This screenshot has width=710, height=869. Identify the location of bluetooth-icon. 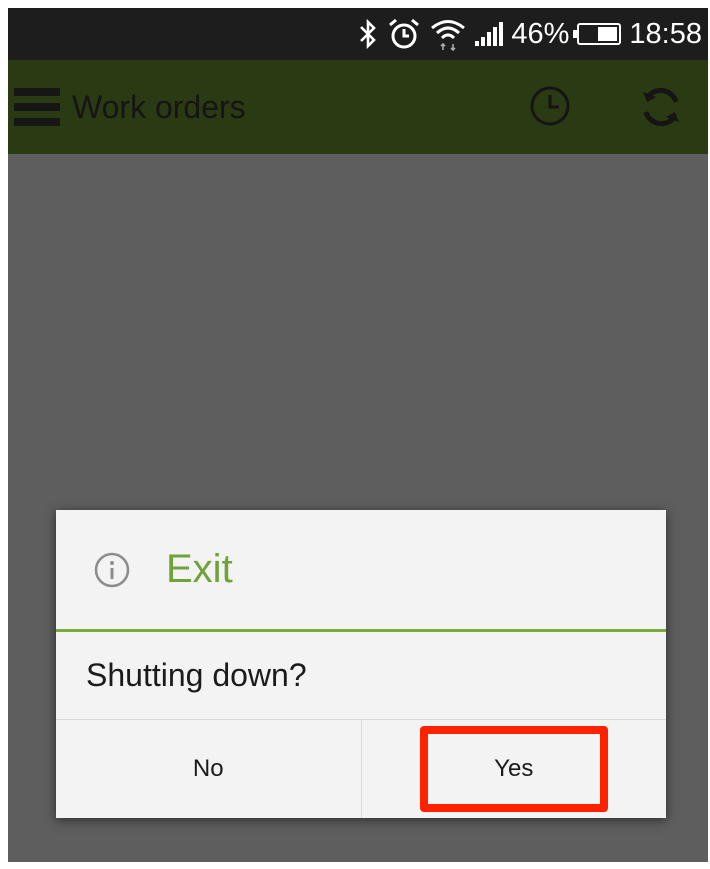
(368, 34).